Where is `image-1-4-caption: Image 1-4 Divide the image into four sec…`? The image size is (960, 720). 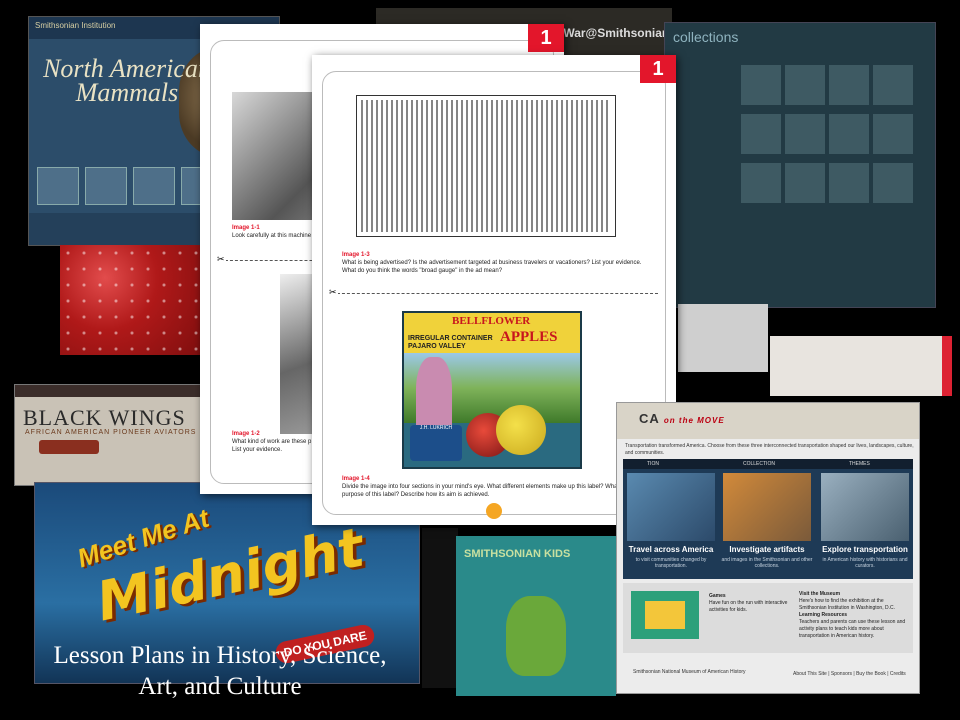 image-1-4-caption: Image 1-4 Divide the image into four sec… is located at coordinates (497, 487).